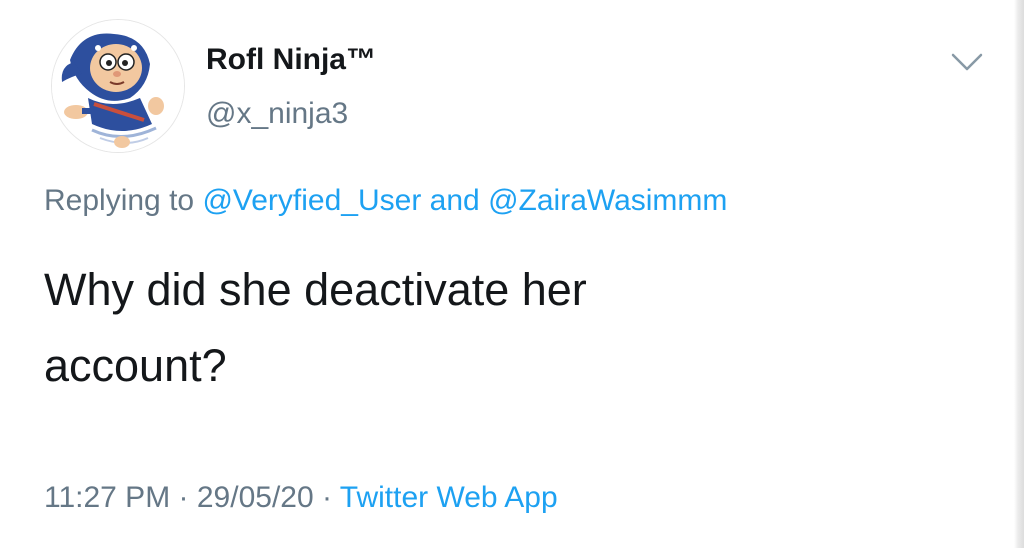 Image resolution: width=1024 pixels, height=548 pixels. Describe the element at coordinates (291, 60) in the screenshot. I see `display-name: Rofl Ninja™` at that location.